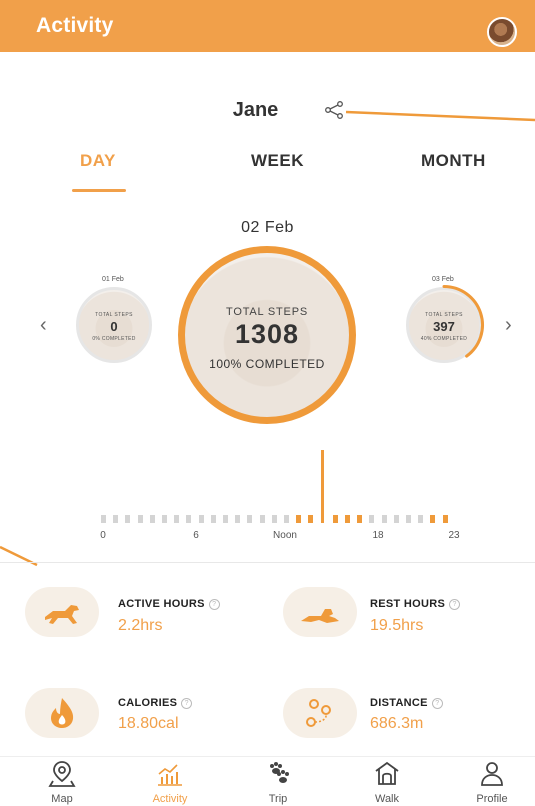  I want to click on nav-walk: Walk, so click(387, 781).